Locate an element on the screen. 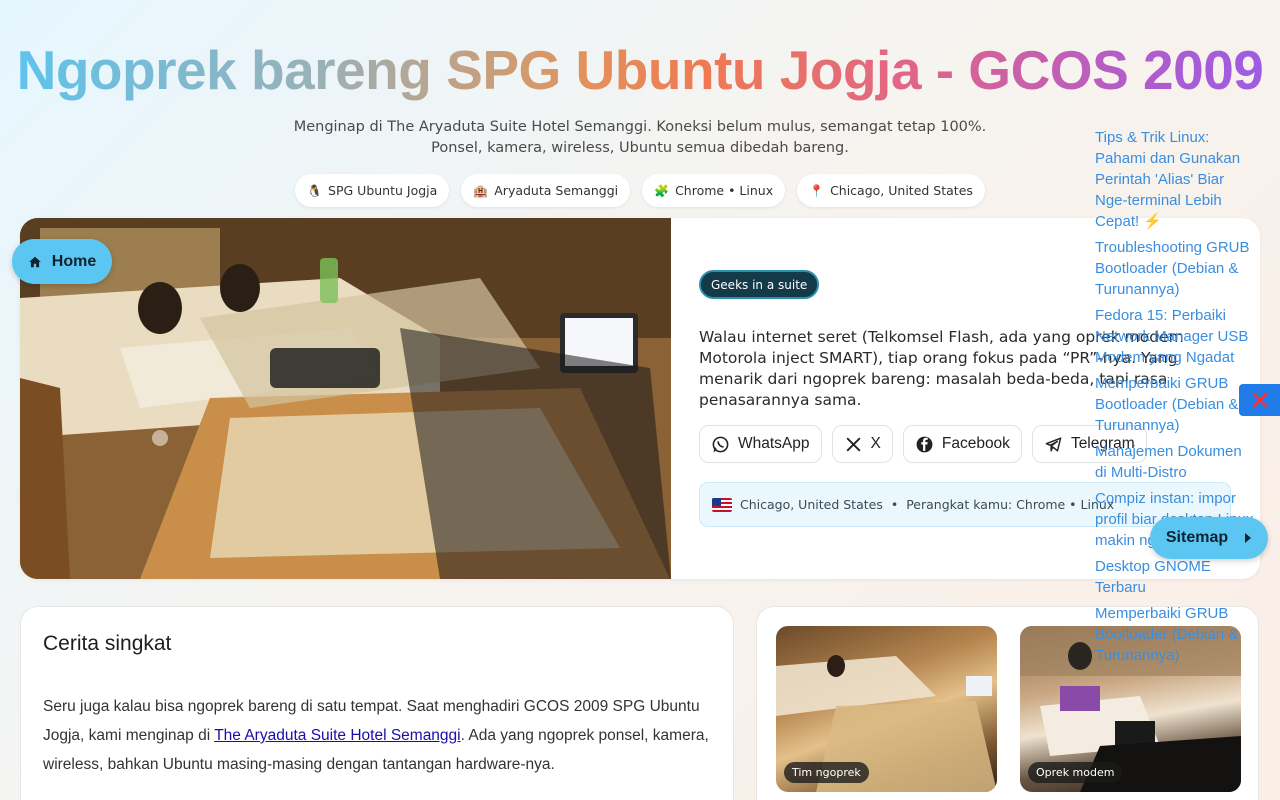  puzzle-icon: 🧩 is located at coordinates (662, 190).